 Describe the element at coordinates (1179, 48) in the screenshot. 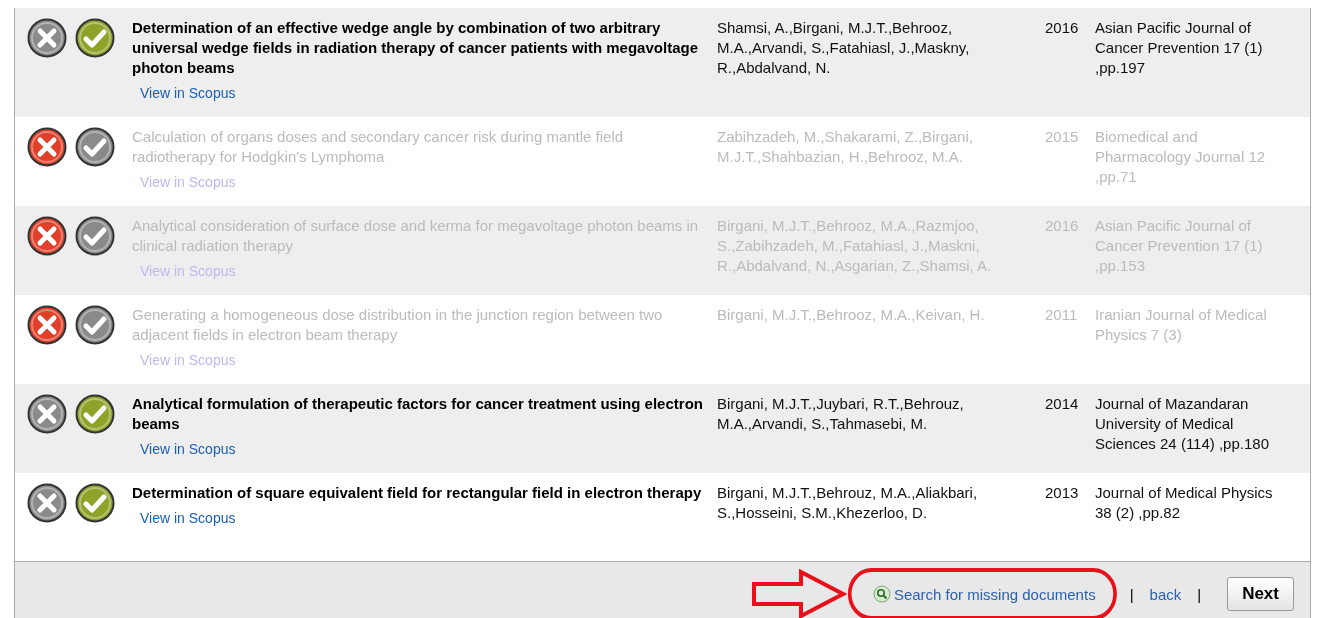

I see `source-text: Asian Pacific Journal of Cancer Prevention 17 (1) ,pp.197` at that location.